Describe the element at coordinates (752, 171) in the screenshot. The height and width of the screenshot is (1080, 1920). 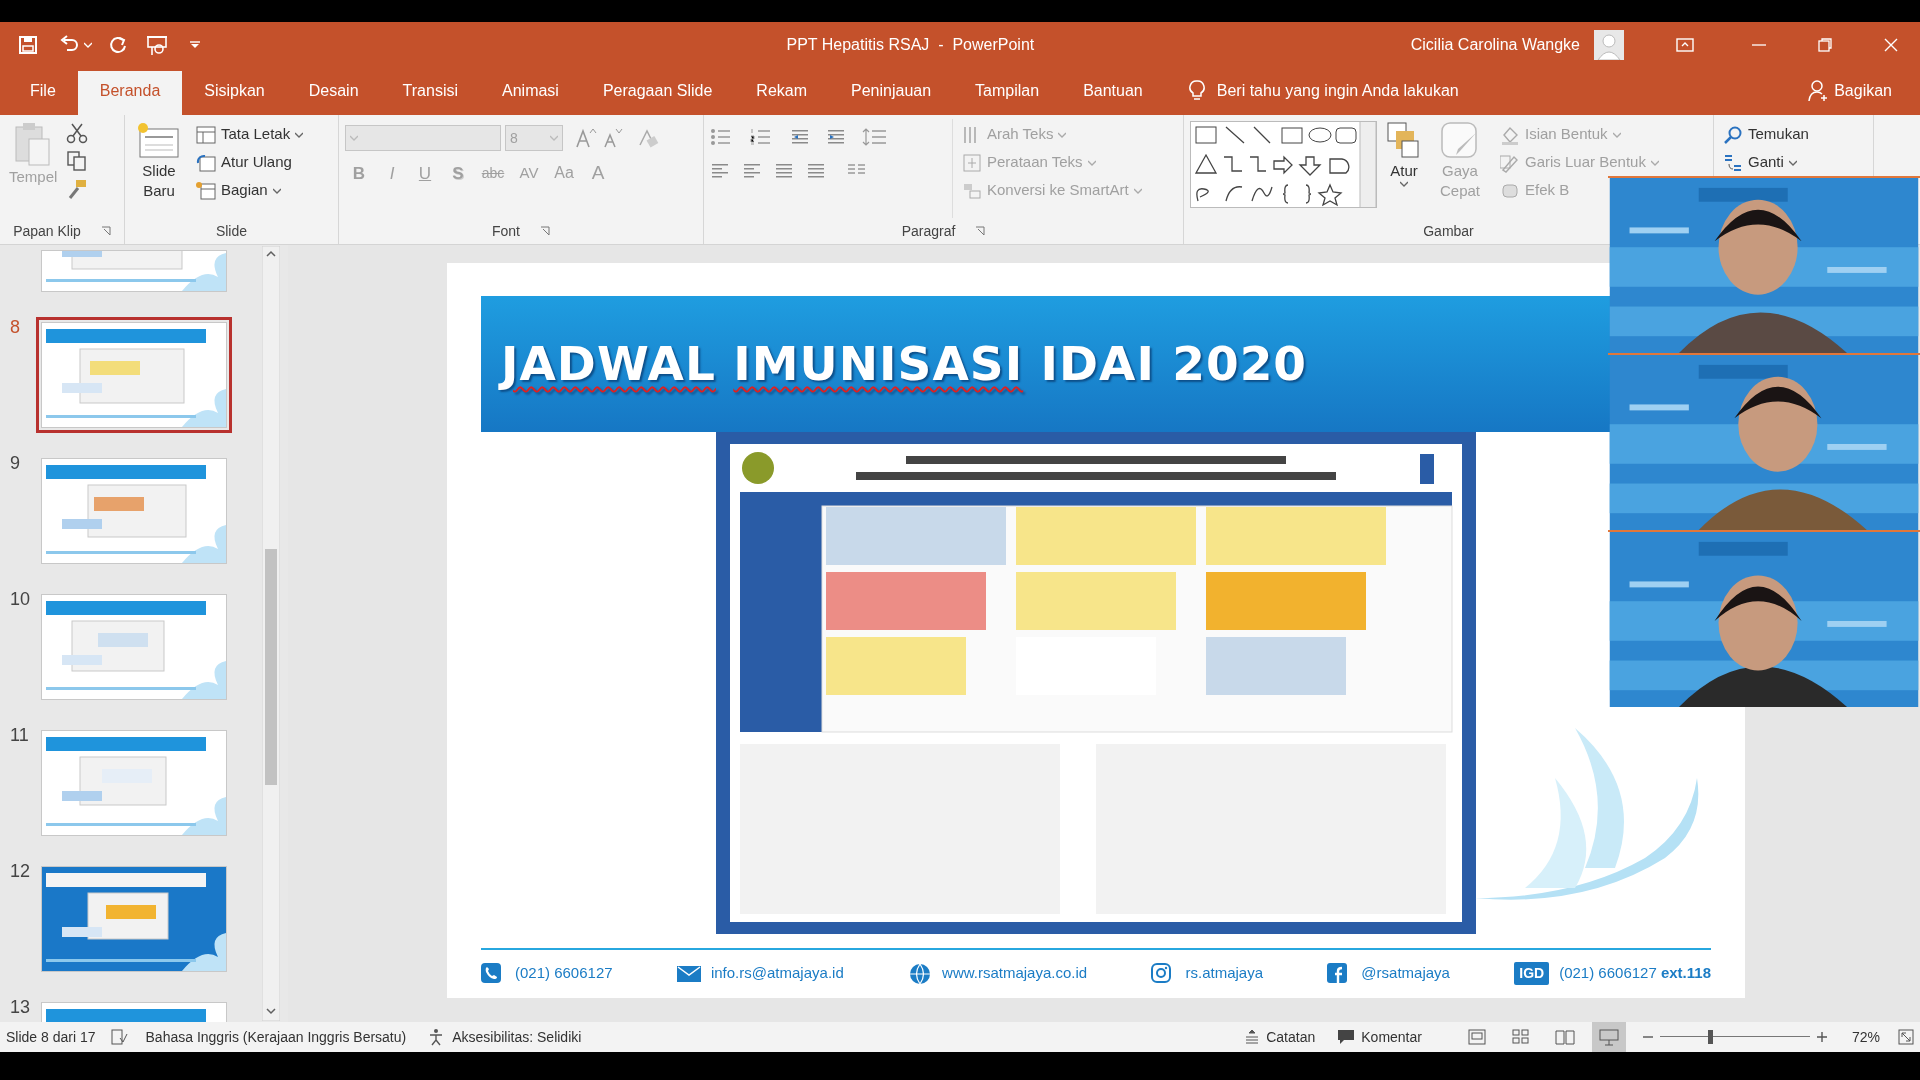
I see `align-center-icon` at that location.